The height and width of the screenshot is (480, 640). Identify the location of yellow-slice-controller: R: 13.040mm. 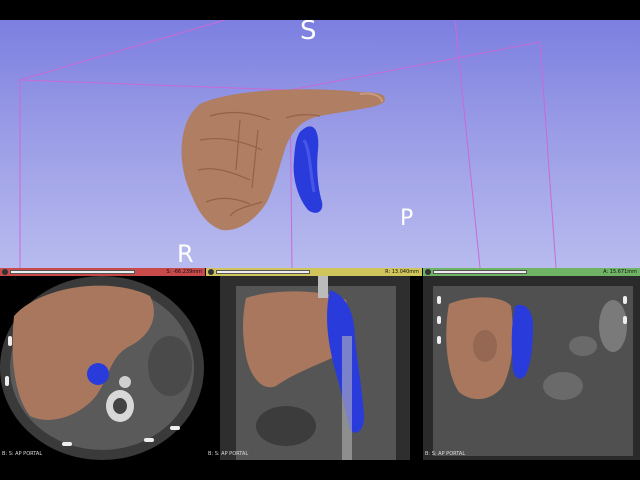
(314, 272).